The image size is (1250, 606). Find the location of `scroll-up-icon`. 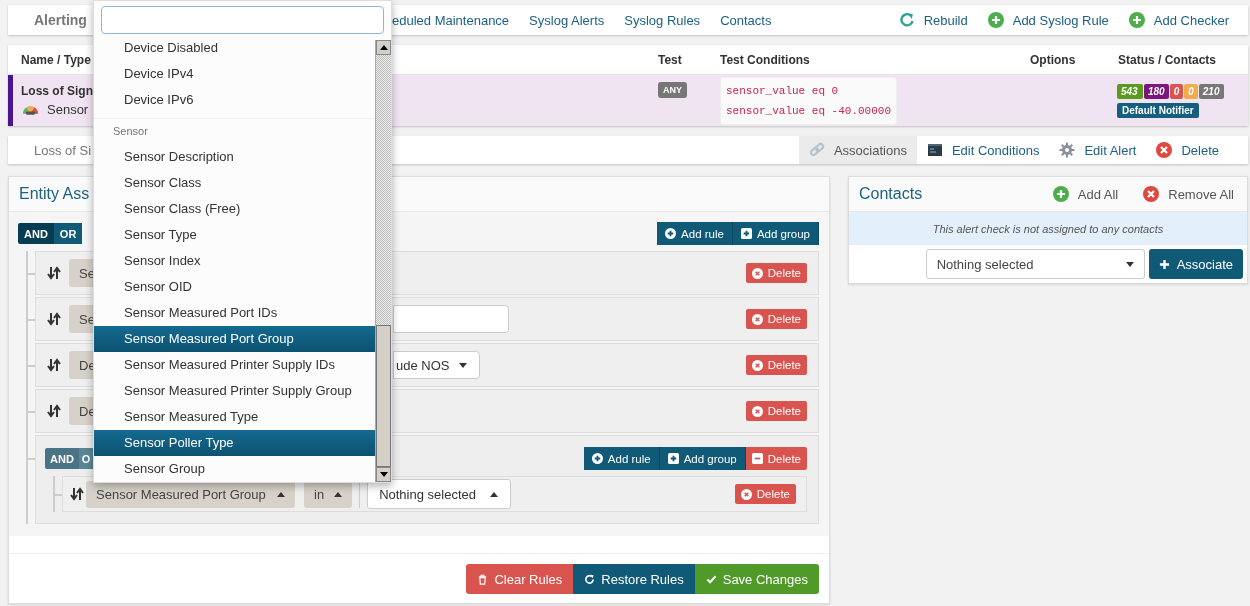

scroll-up-icon is located at coordinates (383, 47).